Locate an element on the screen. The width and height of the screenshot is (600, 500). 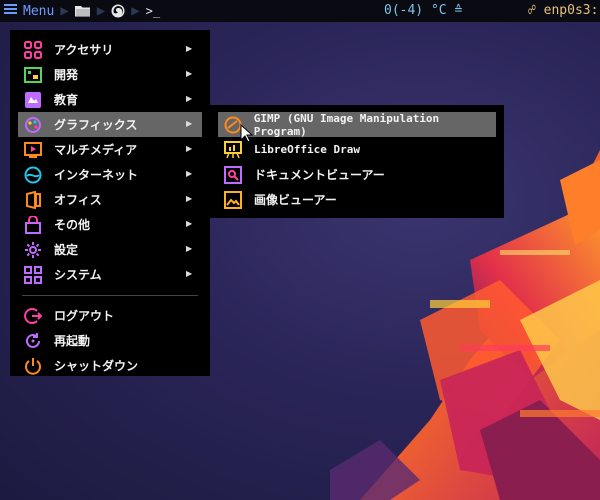
menu-item-label: オフィス is located at coordinates (78, 200).